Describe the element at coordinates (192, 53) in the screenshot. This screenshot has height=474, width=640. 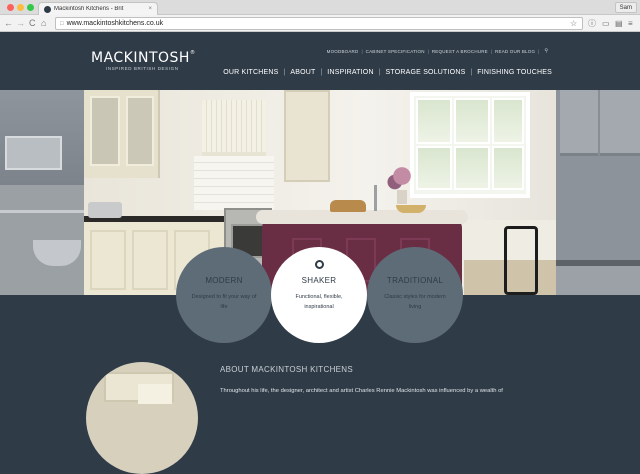
I see `logo-registered-mark: ®` at that location.